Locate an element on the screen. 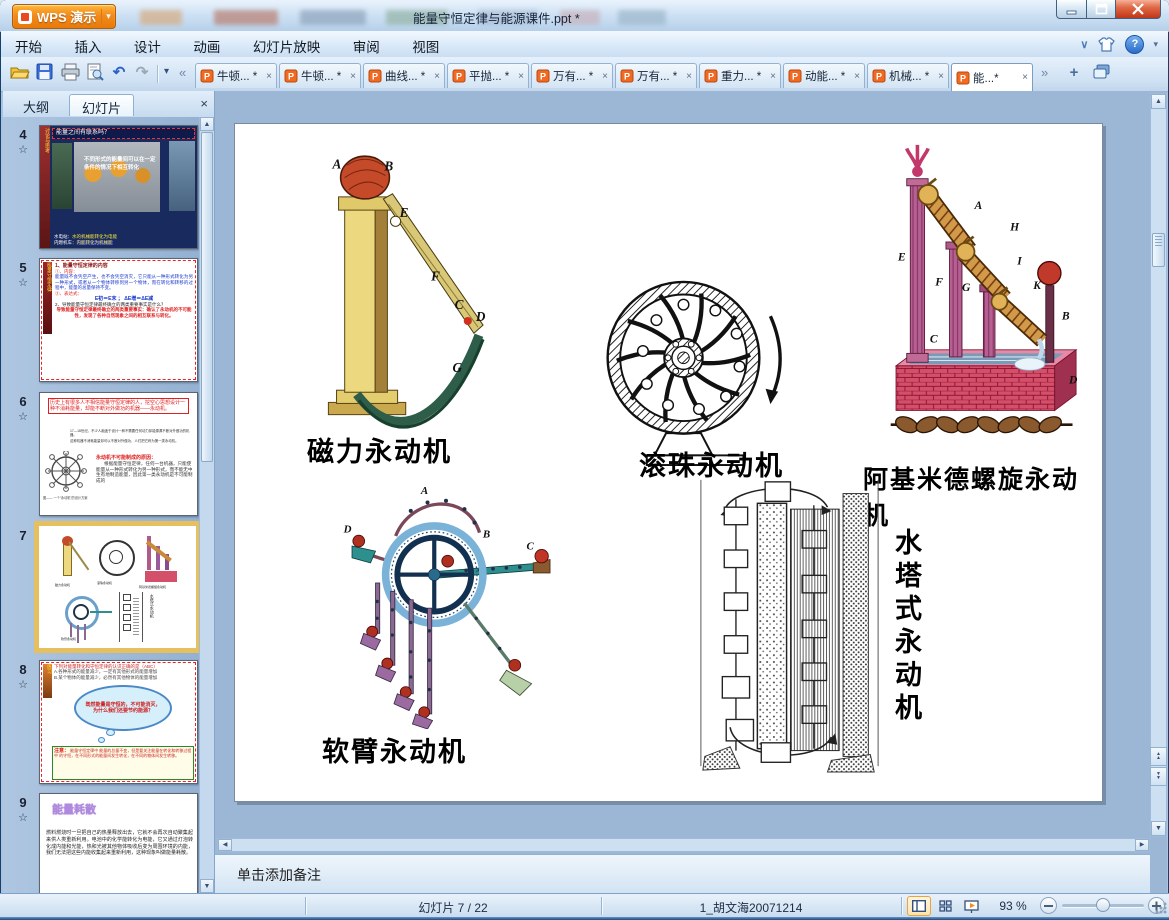 The height and width of the screenshot is (920, 1169). doc-tab: P 曲线... * × is located at coordinates (404, 75).